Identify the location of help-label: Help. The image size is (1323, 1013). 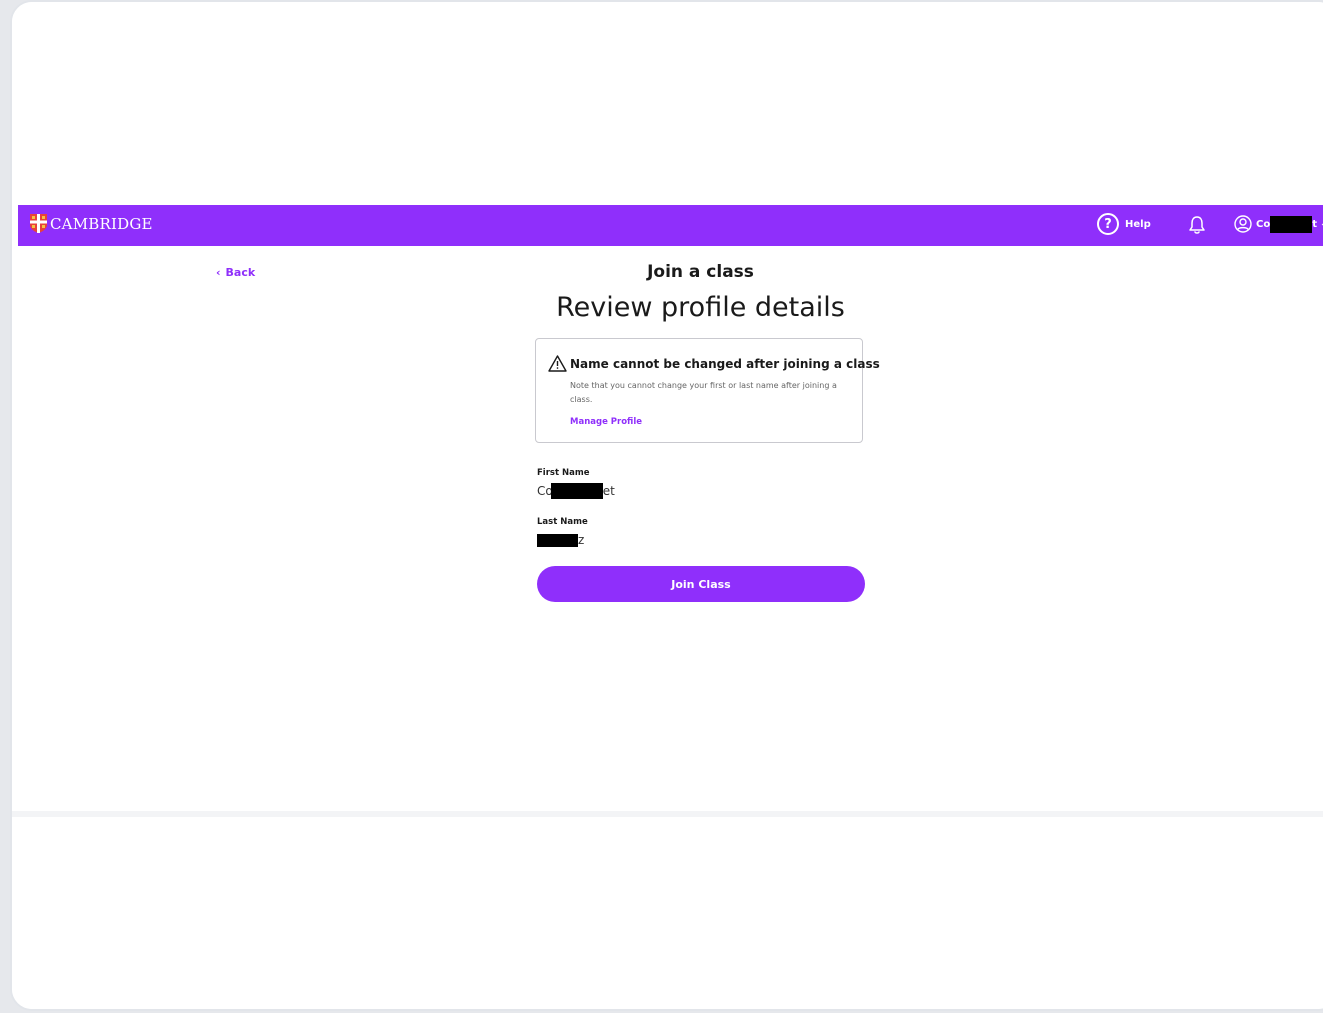
(1138, 224).